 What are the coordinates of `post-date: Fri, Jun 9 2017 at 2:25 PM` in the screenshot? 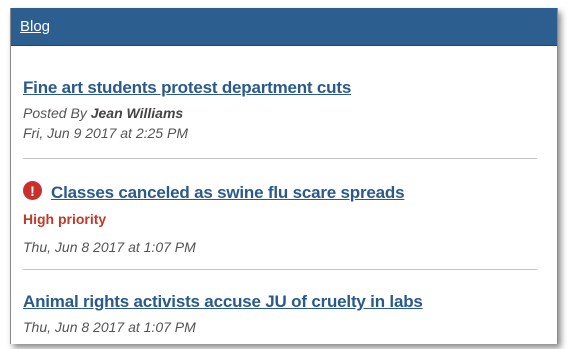 It's located at (105, 133).